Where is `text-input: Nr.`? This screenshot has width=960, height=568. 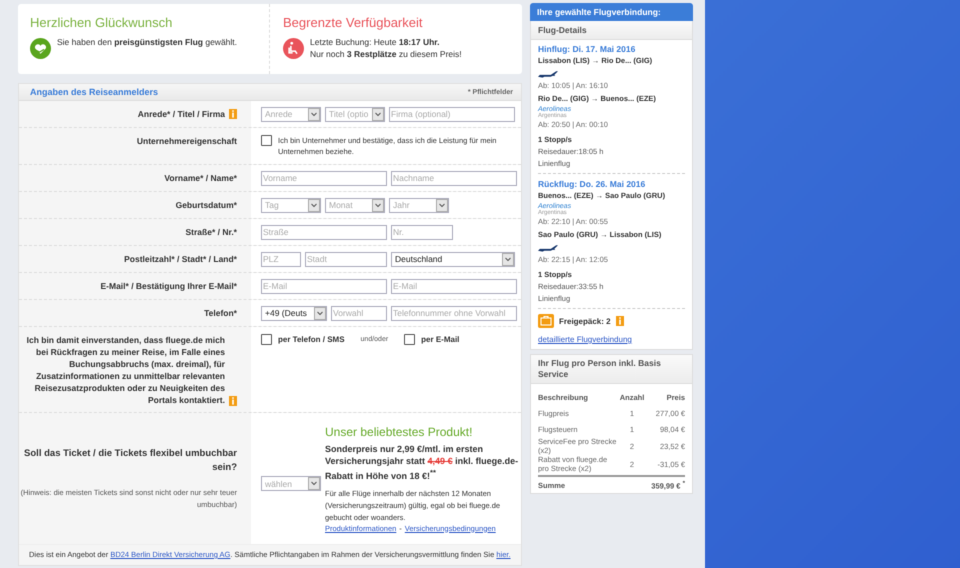 text-input: Nr. is located at coordinates (422, 232).